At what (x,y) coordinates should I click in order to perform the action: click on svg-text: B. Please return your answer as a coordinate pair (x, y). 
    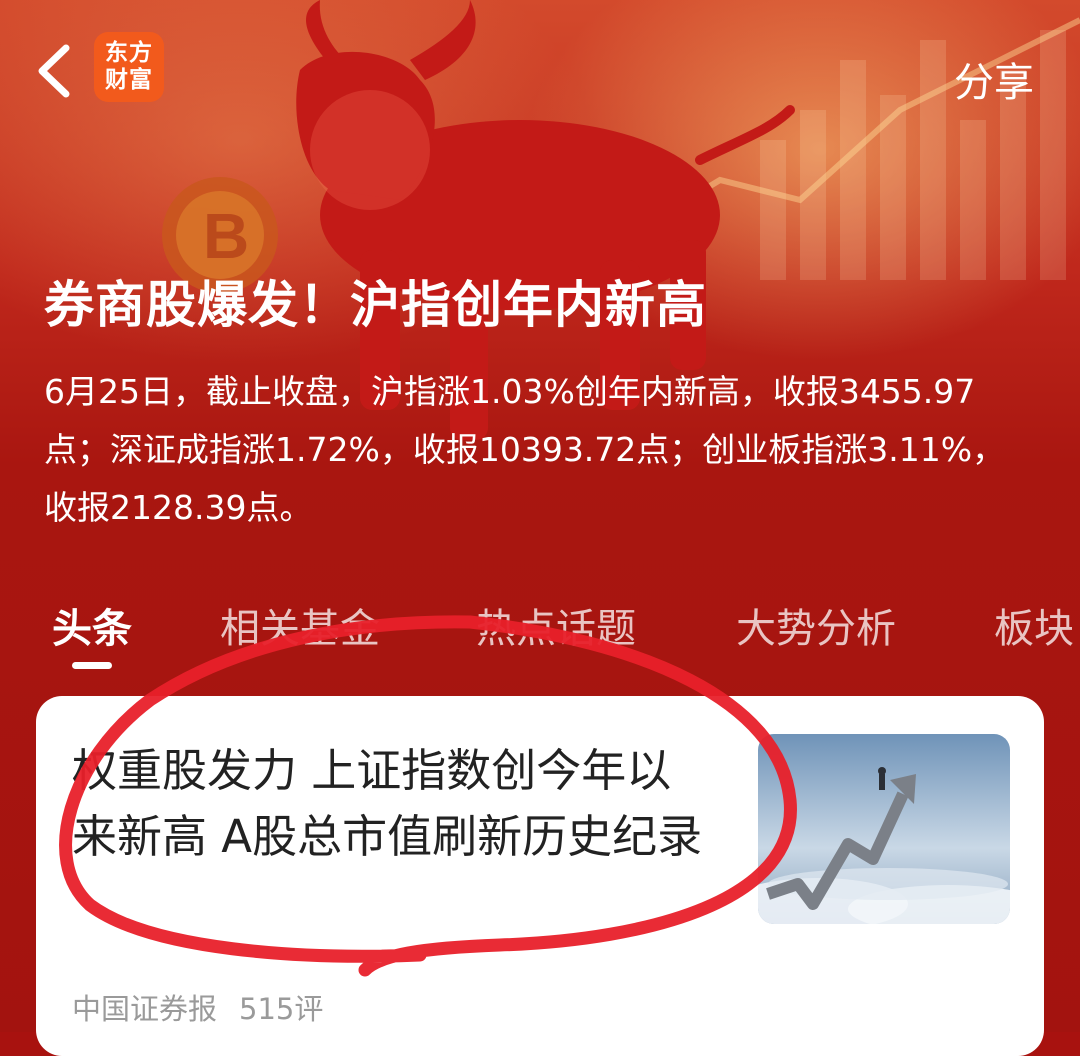
    Looking at the image, I should click on (226, 236).